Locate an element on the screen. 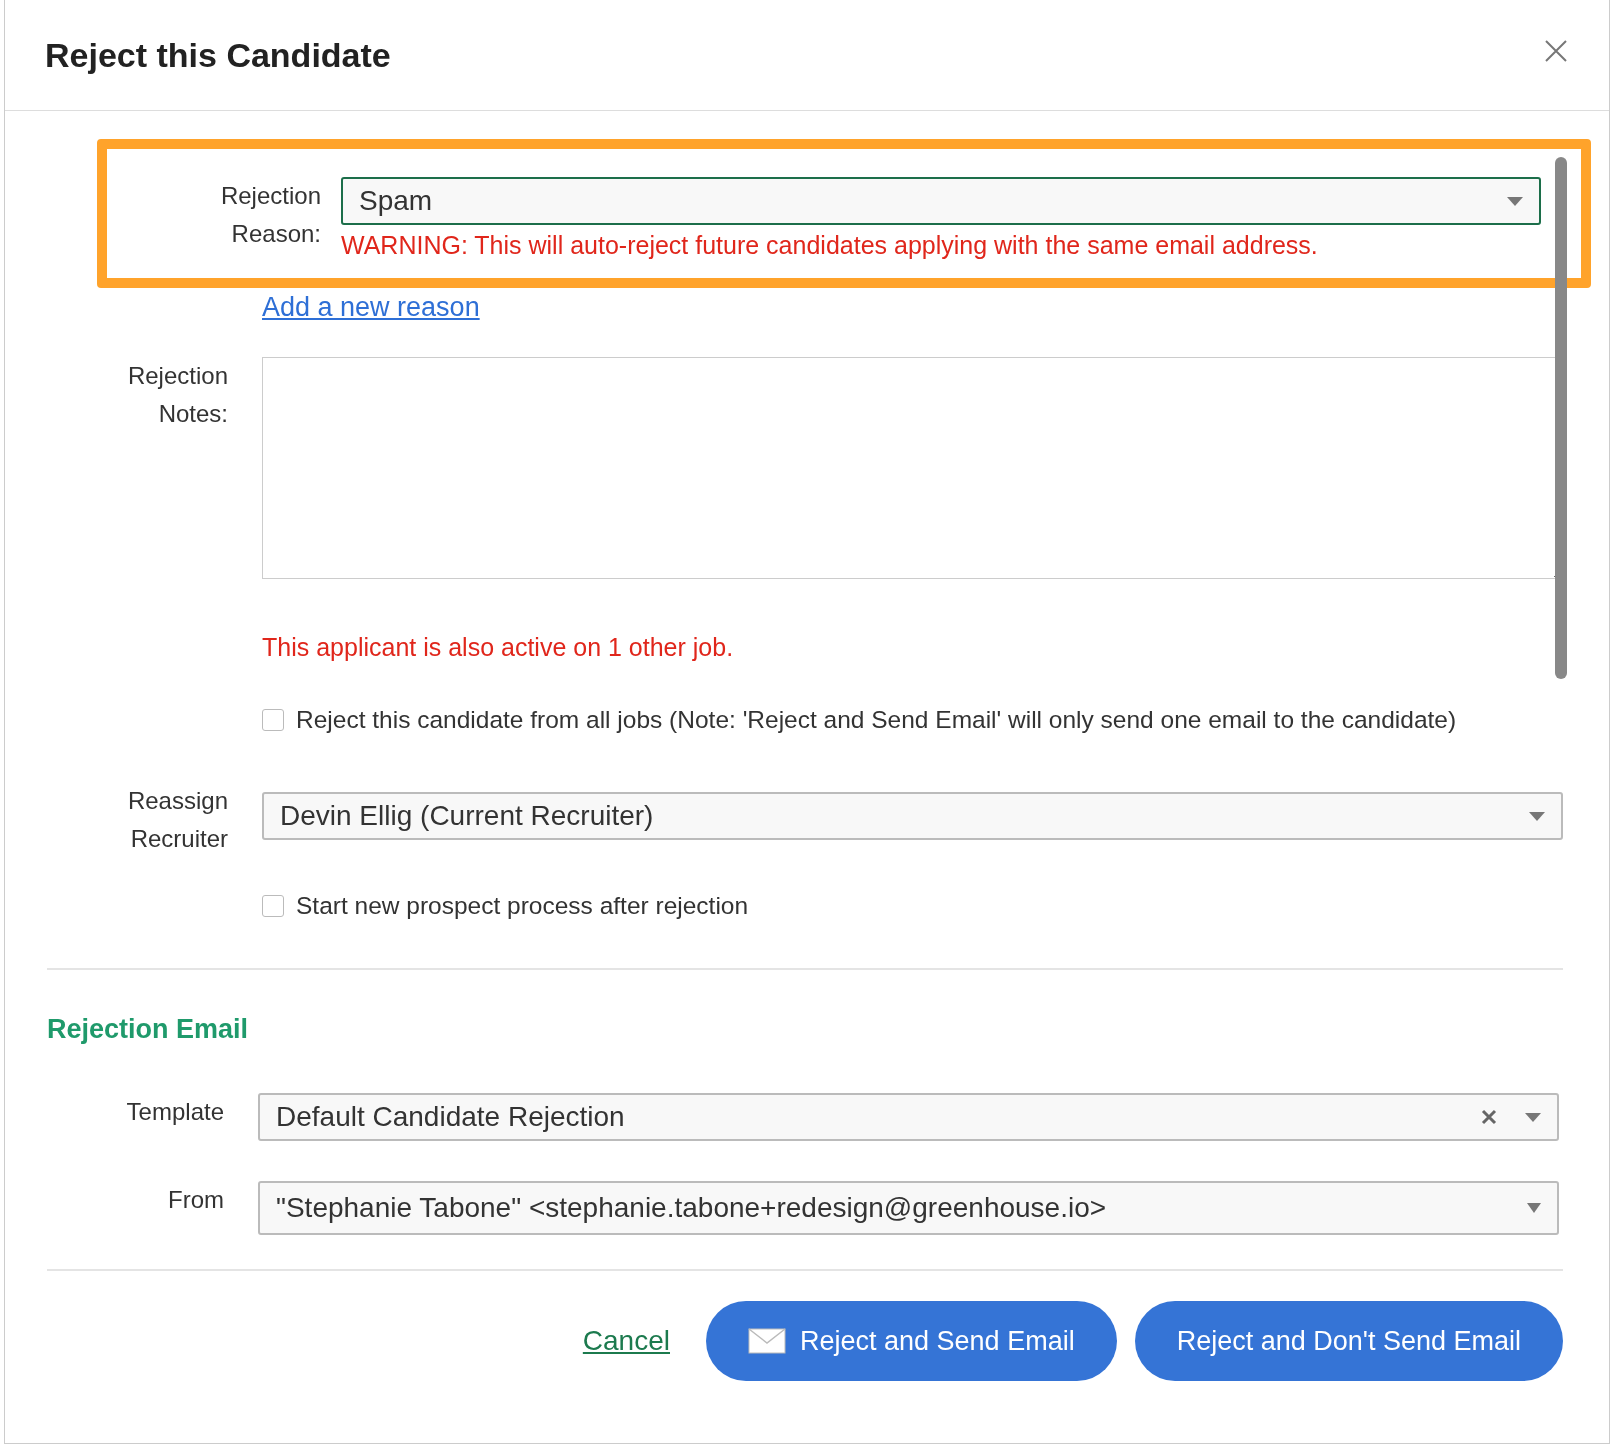 This screenshot has height=1450, width=1614. clear-icon is located at coordinates (1489, 1117).